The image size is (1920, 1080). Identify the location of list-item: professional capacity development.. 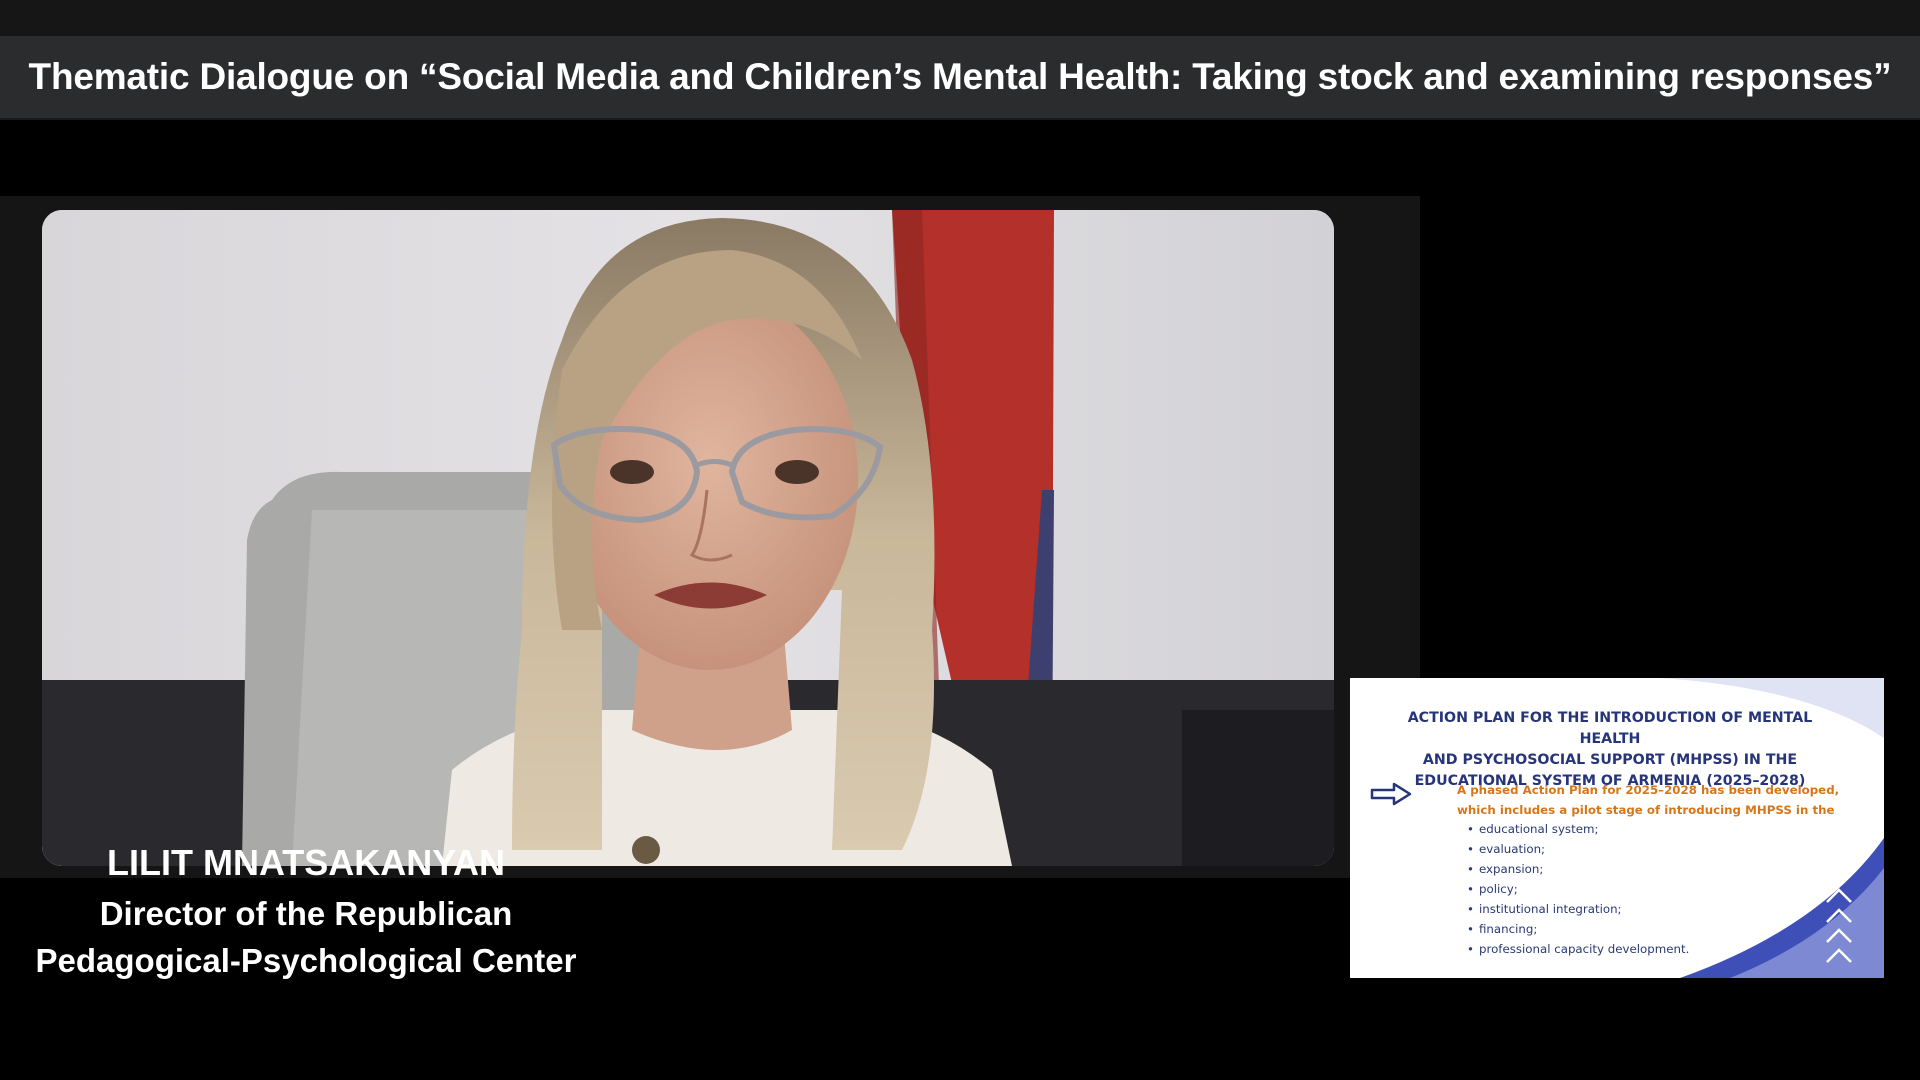
(1578, 949).